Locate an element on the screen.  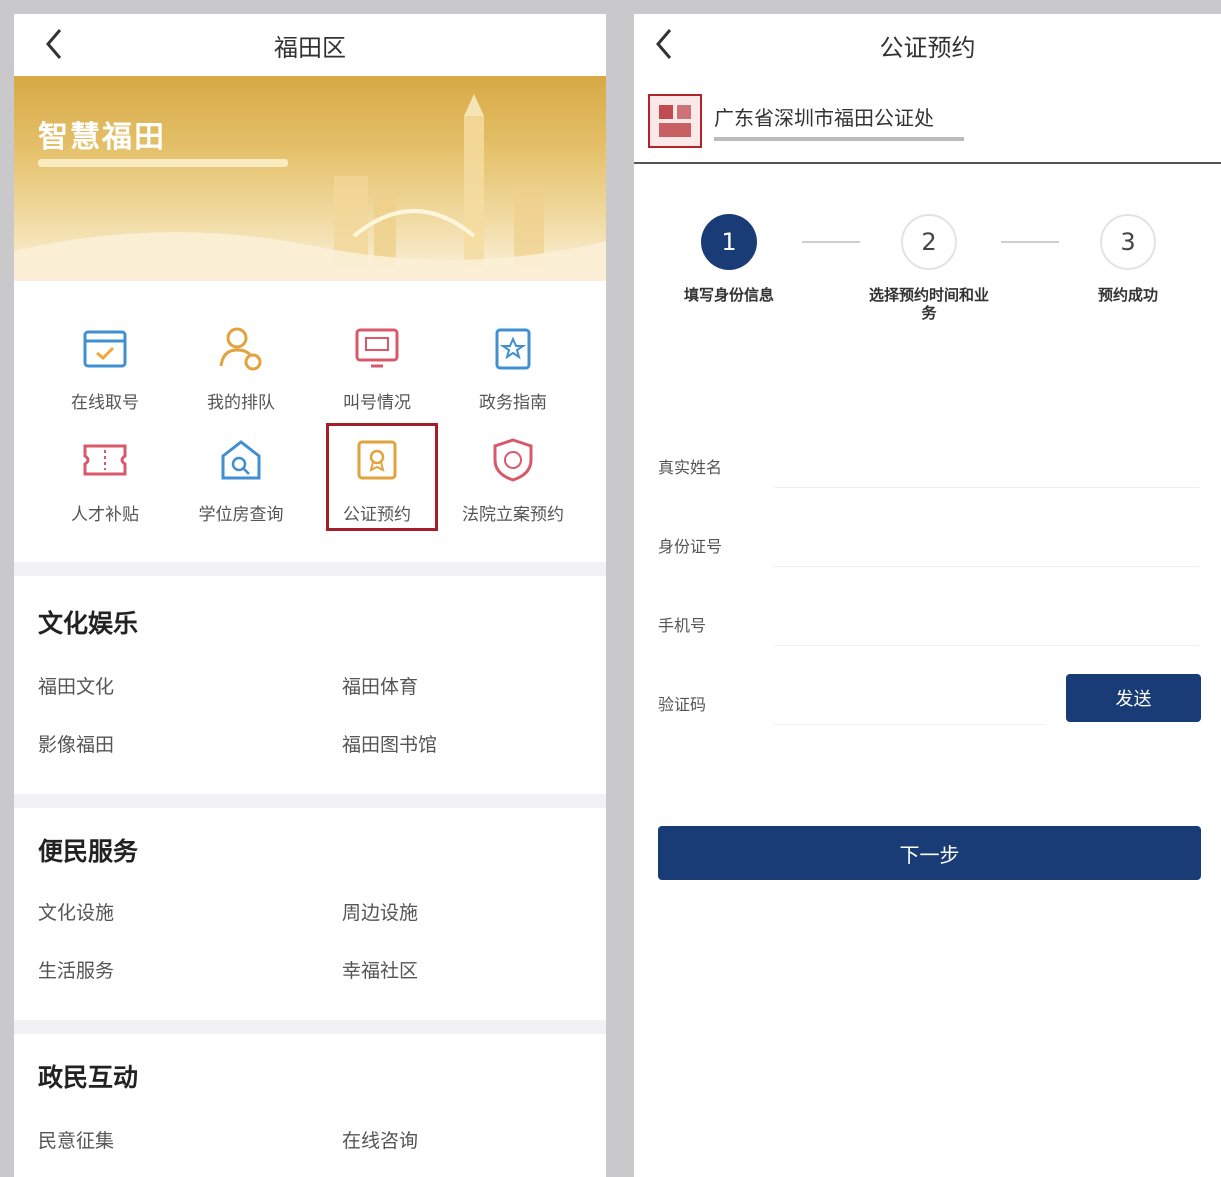
book-icon is located at coordinates (513, 348).